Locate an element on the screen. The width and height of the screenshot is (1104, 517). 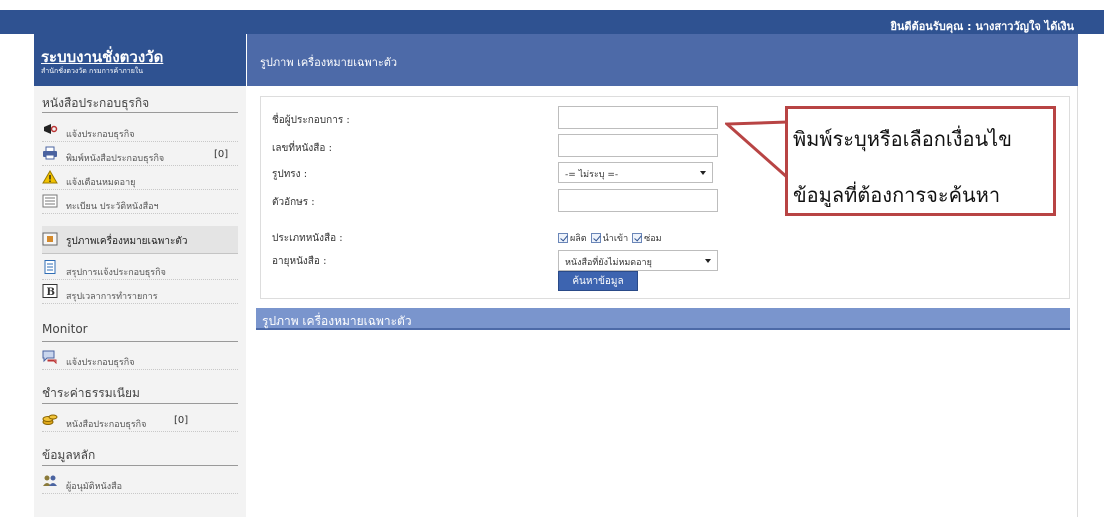
sidebar-item-business-summary: สรุปการแจ้งประกอบธุรกิจ is located at coordinates (140, 269).